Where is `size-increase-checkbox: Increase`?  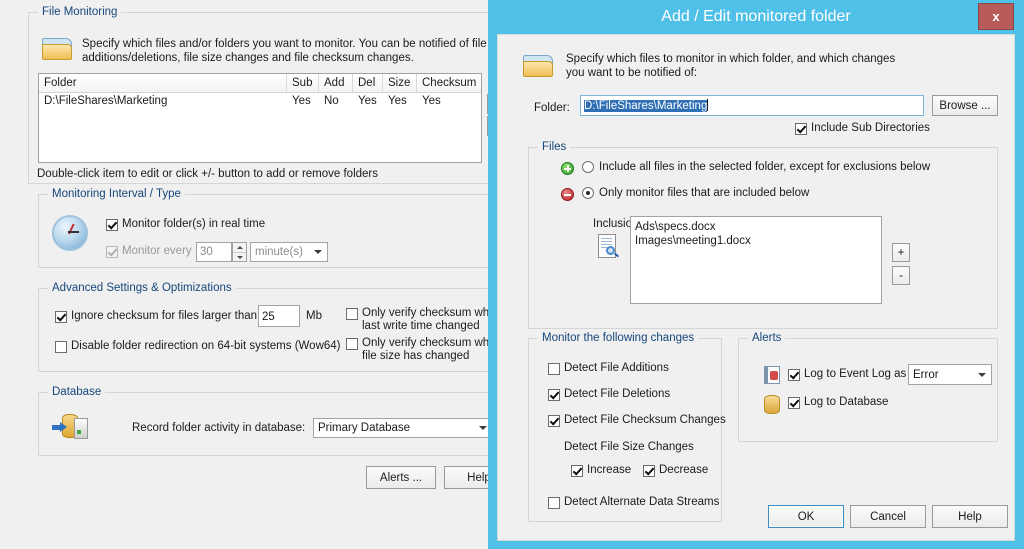
size-increase-checkbox: Increase is located at coordinates (601, 470).